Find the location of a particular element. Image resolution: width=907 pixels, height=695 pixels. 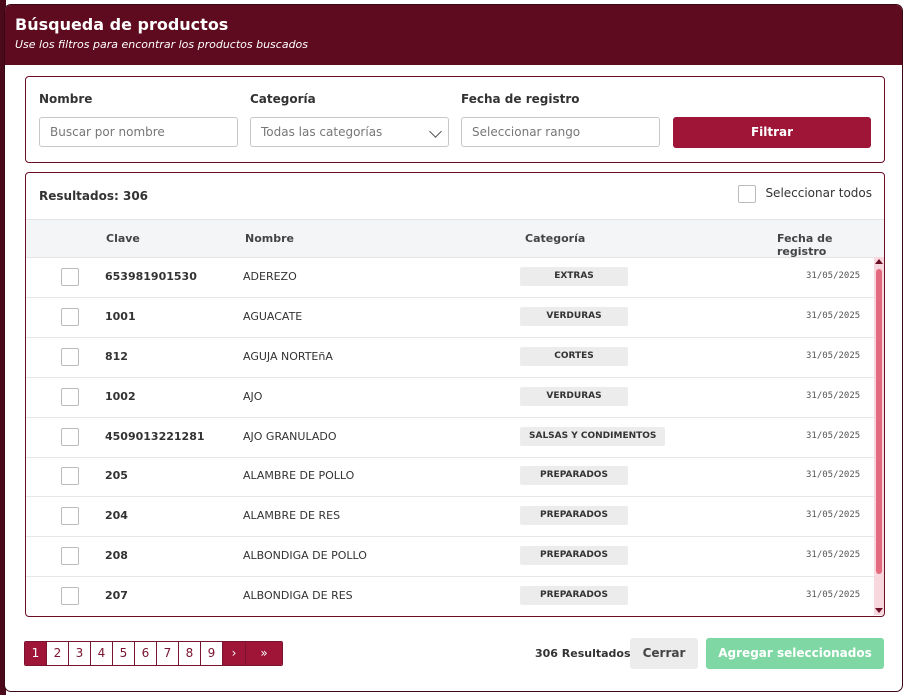

category-badge: SALSAS Y CONDIMENTOS is located at coordinates (593, 436).